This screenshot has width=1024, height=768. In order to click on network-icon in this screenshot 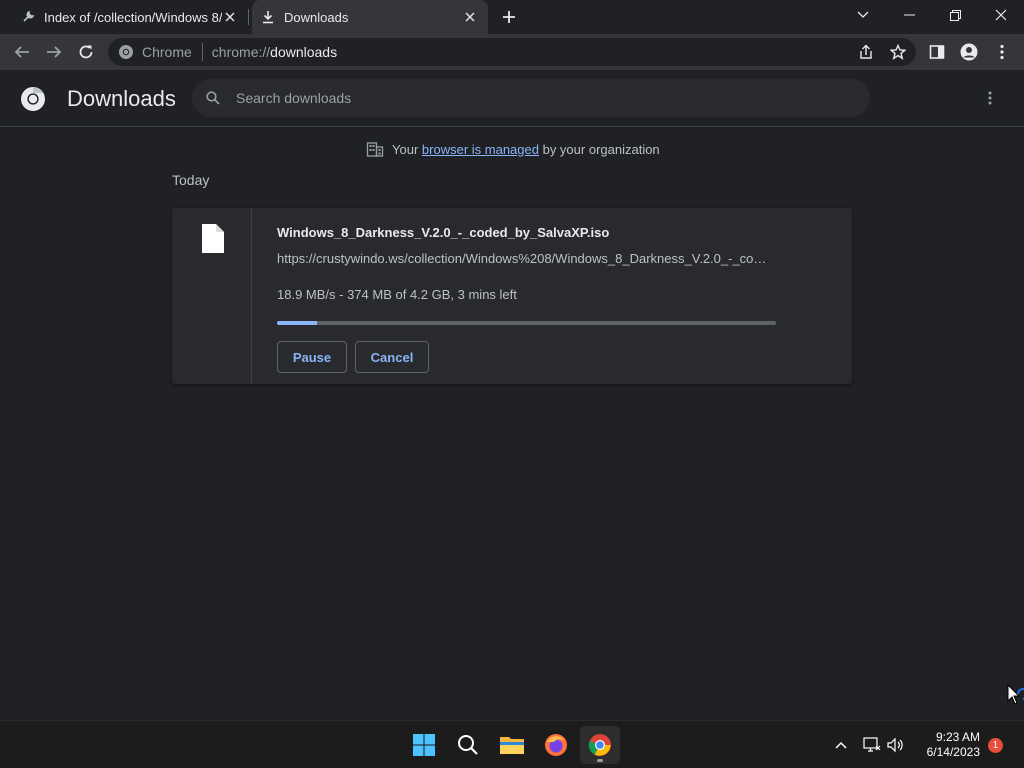, I will do `click(872, 744)`.